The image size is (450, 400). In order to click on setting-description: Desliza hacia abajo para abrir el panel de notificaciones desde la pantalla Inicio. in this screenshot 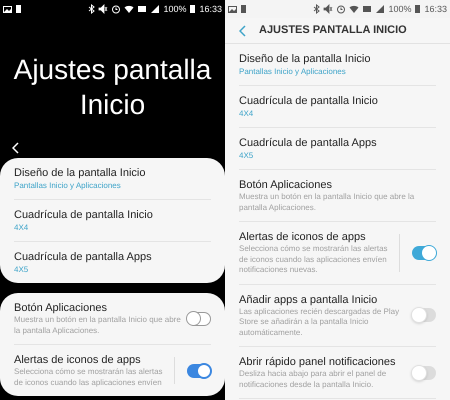, I will do `click(313, 379)`.